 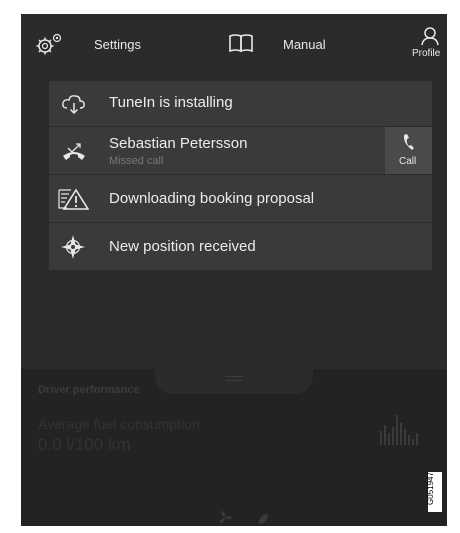 What do you see at coordinates (234, 374) in the screenshot?
I see `notification-drawer-tab` at bounding box center [234, 374].